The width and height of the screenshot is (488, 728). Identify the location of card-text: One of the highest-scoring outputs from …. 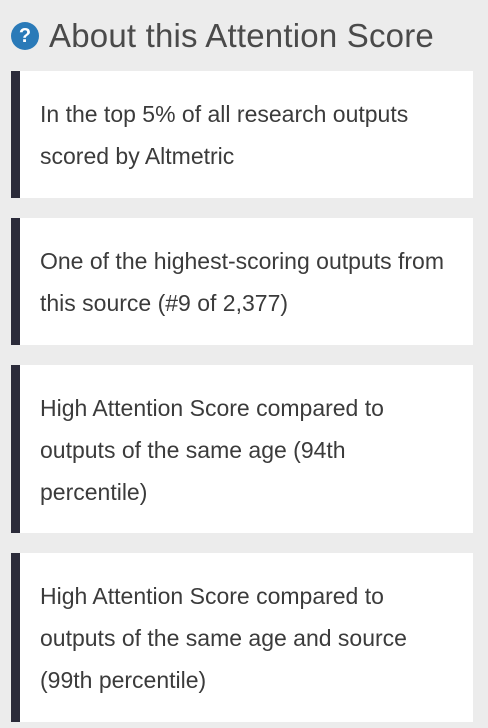
(242, 282).